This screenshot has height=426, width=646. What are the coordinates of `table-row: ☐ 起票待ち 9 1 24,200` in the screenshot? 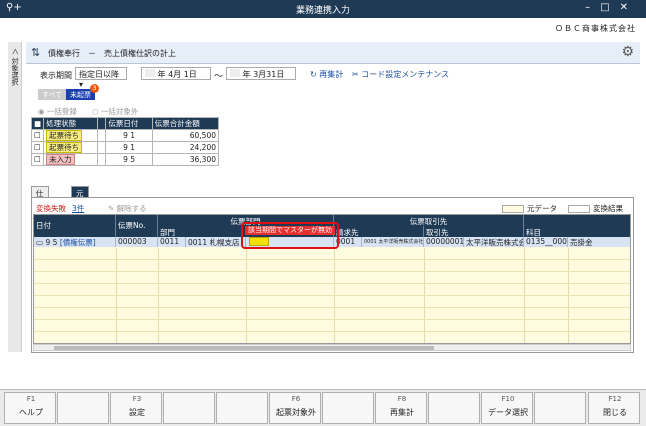 It's located at (125, 147).